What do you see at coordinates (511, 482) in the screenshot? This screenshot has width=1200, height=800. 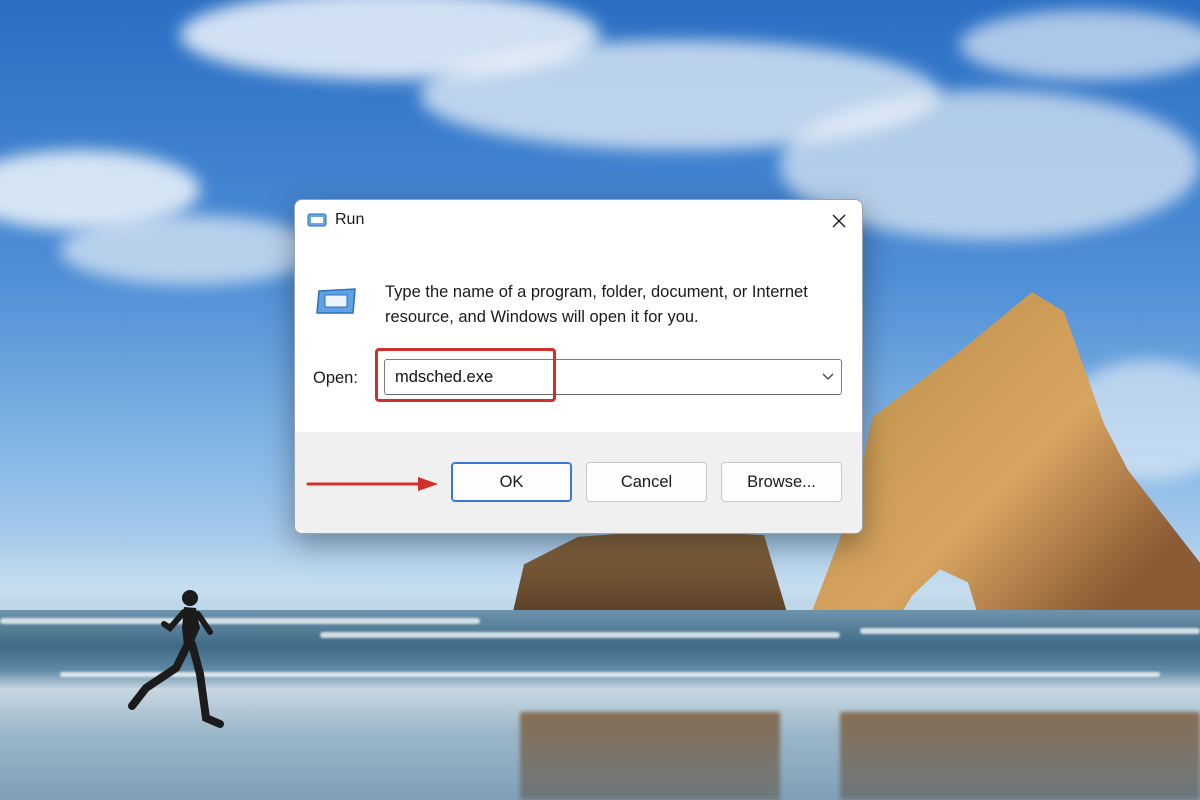 I see `ok-button: OK` at bounding box center [511, 482].